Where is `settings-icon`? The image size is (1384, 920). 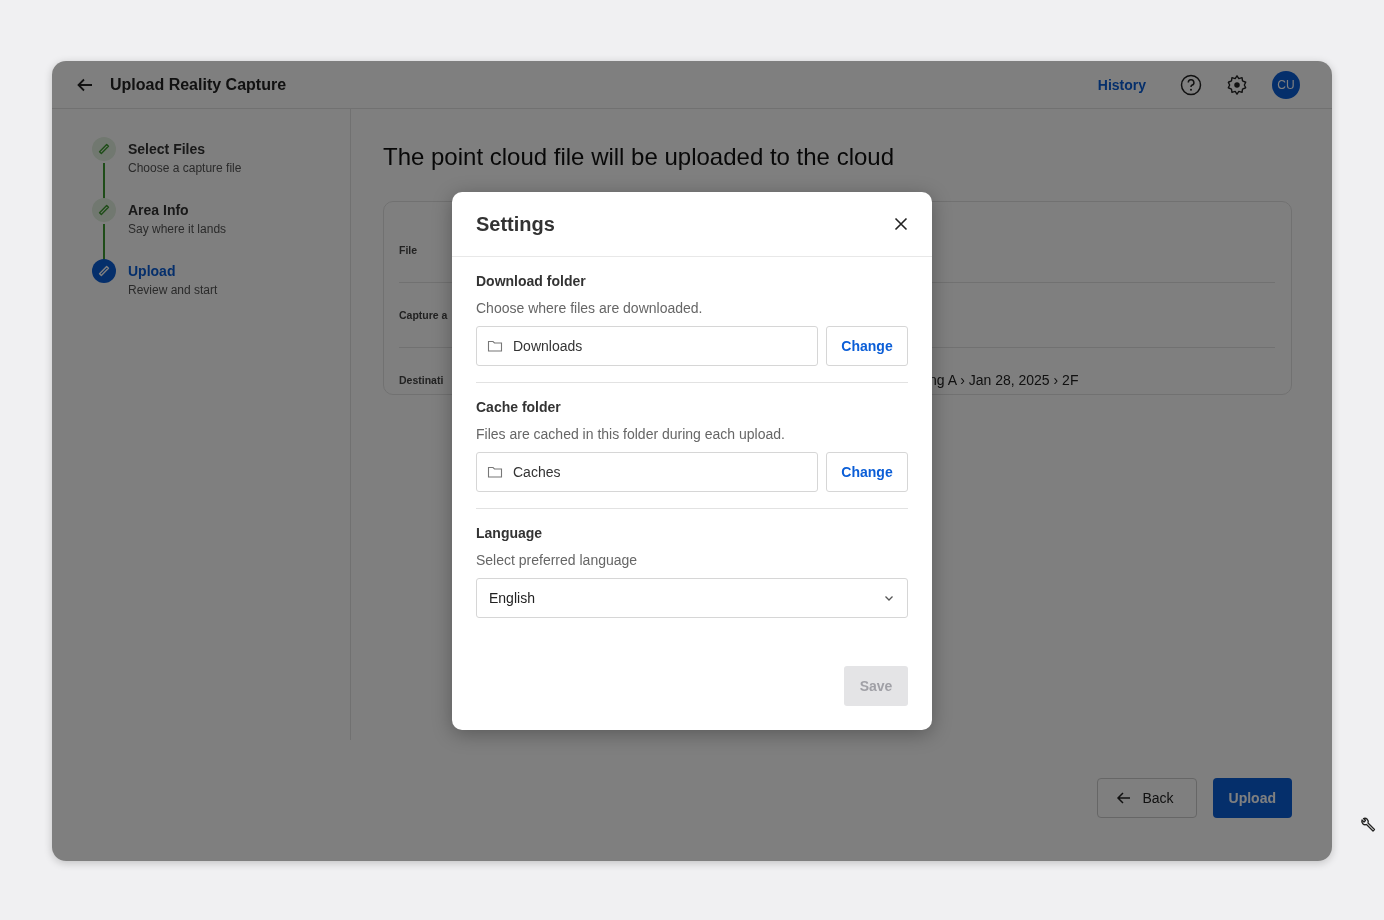
settings-icon is located at coordinates (1237, 84).